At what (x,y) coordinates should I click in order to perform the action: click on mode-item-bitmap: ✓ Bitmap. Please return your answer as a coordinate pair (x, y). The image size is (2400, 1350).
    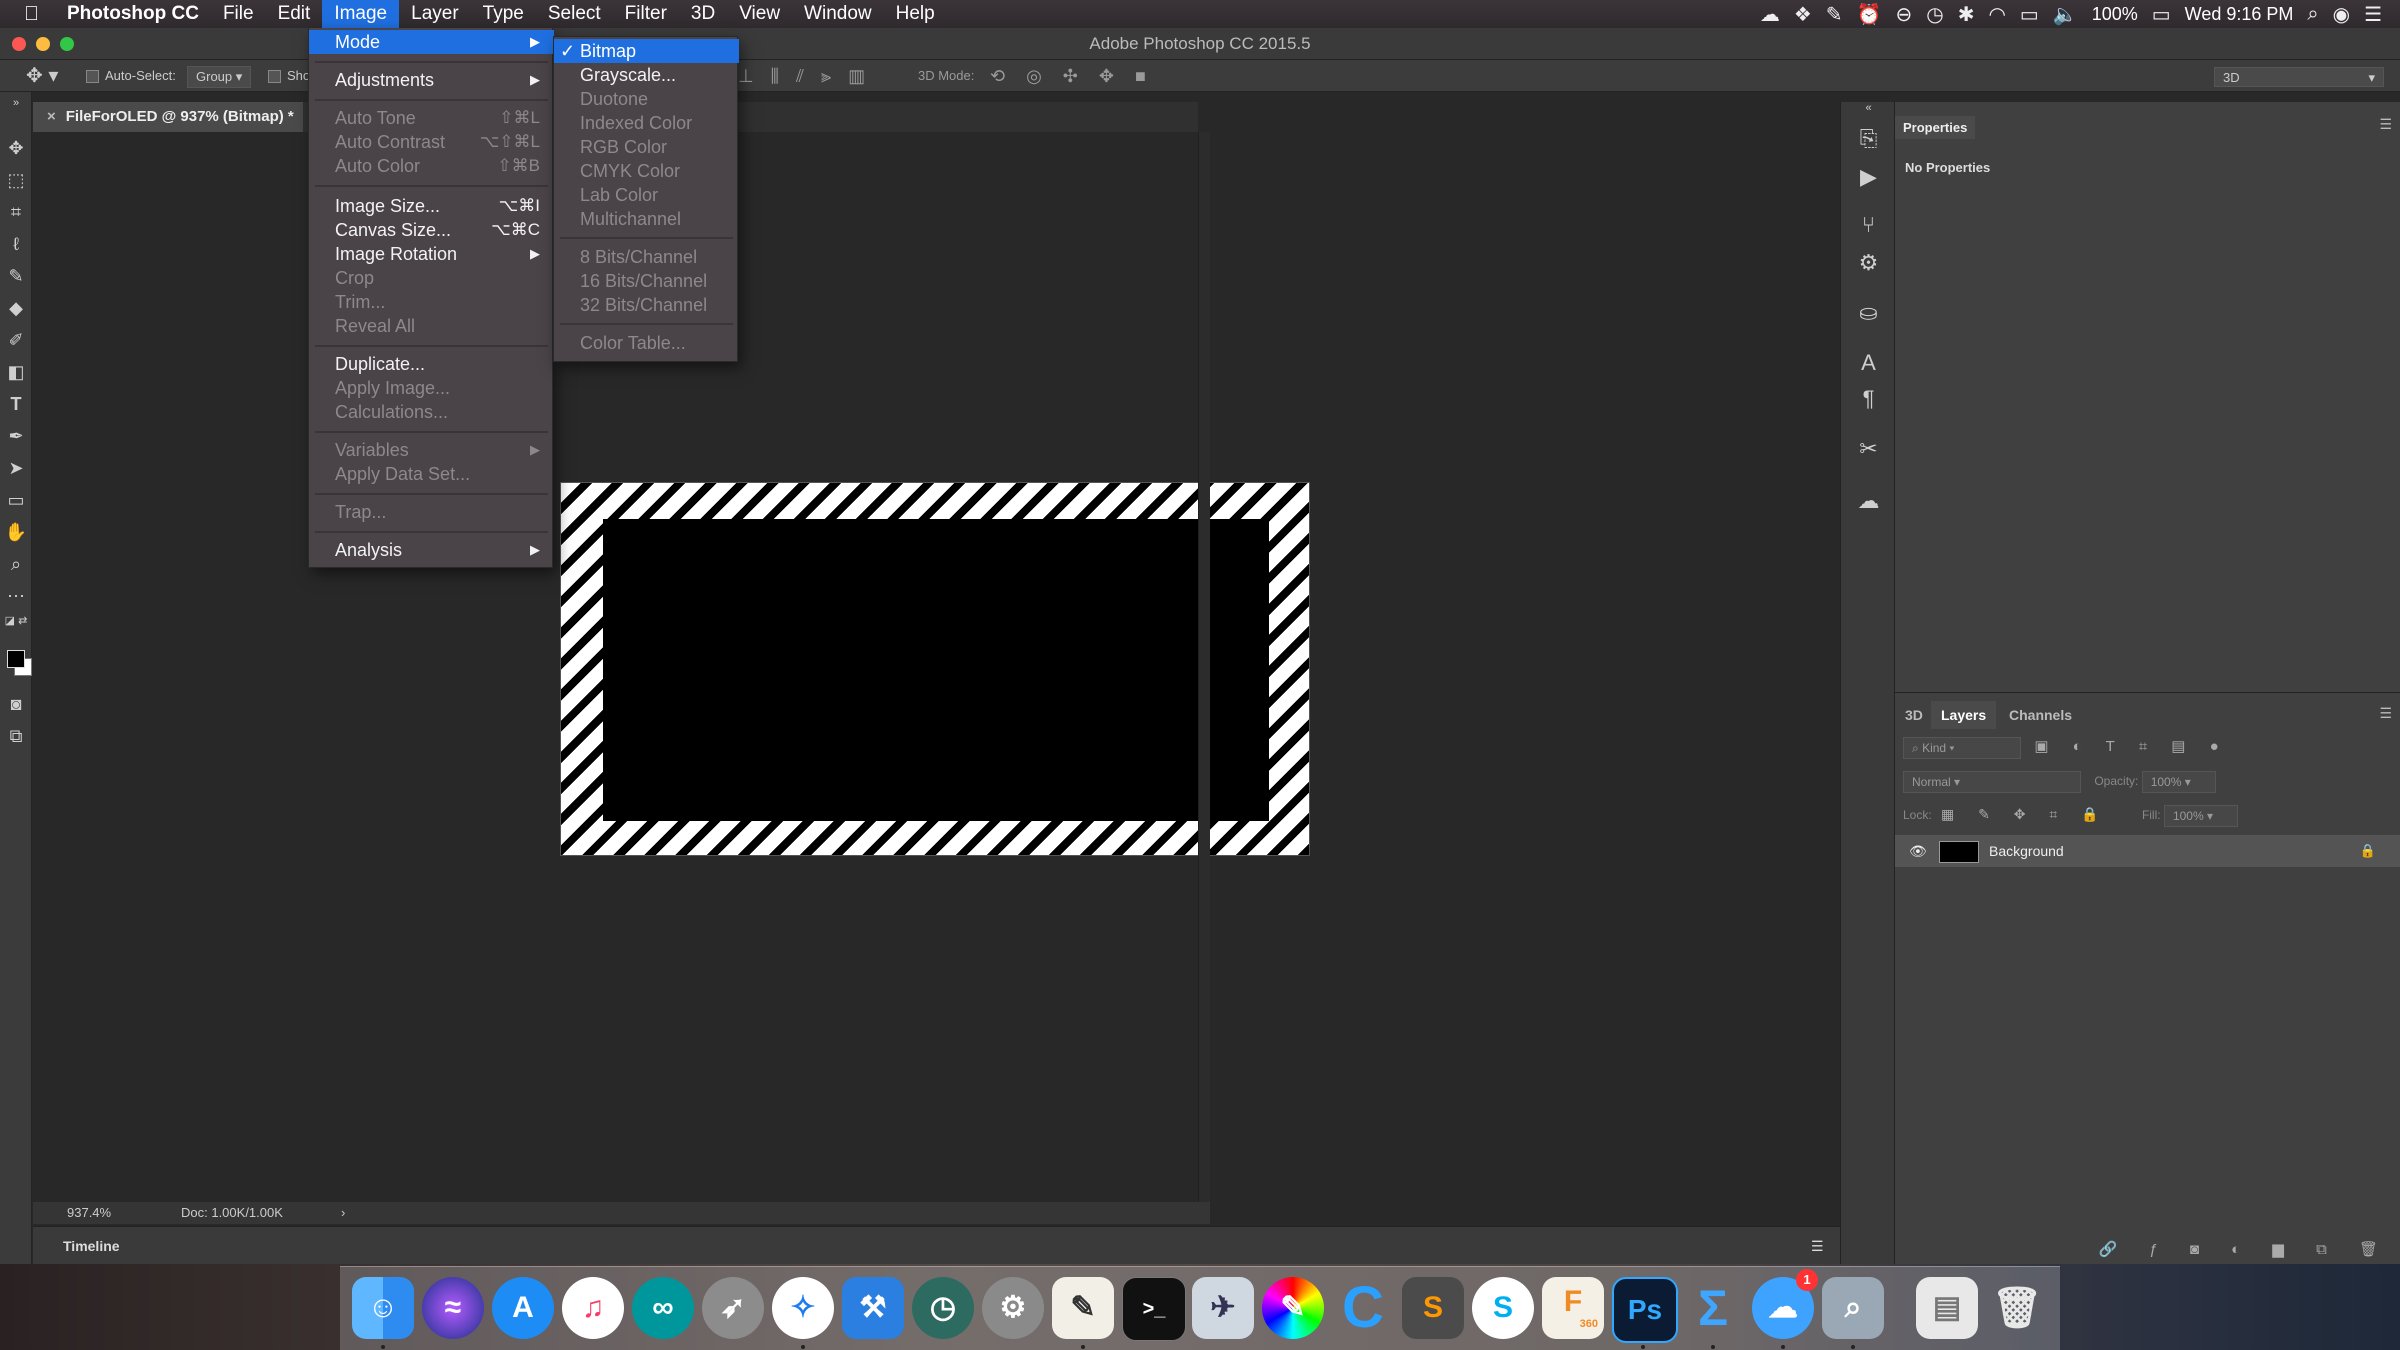
    Looking at the image, I should click on (646, 51).